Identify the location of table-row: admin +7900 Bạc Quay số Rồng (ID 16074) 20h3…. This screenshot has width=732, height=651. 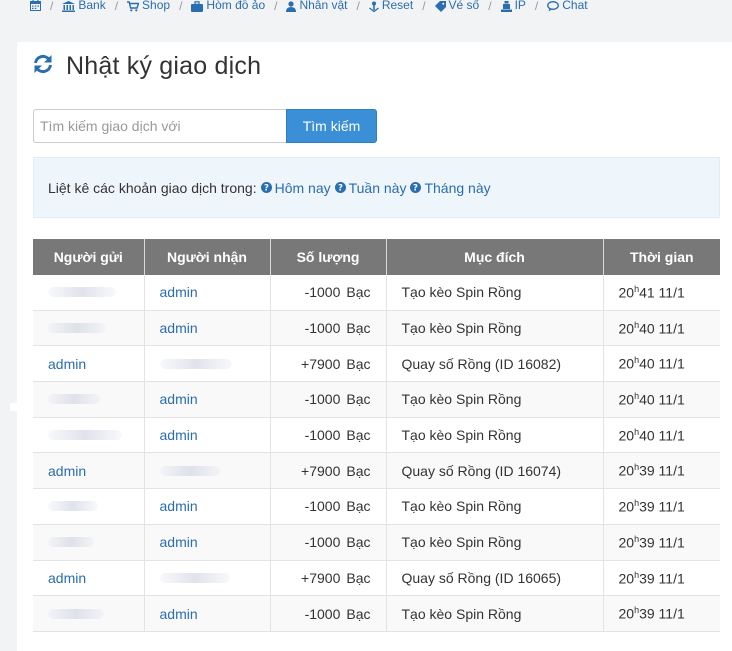
(376, 471).